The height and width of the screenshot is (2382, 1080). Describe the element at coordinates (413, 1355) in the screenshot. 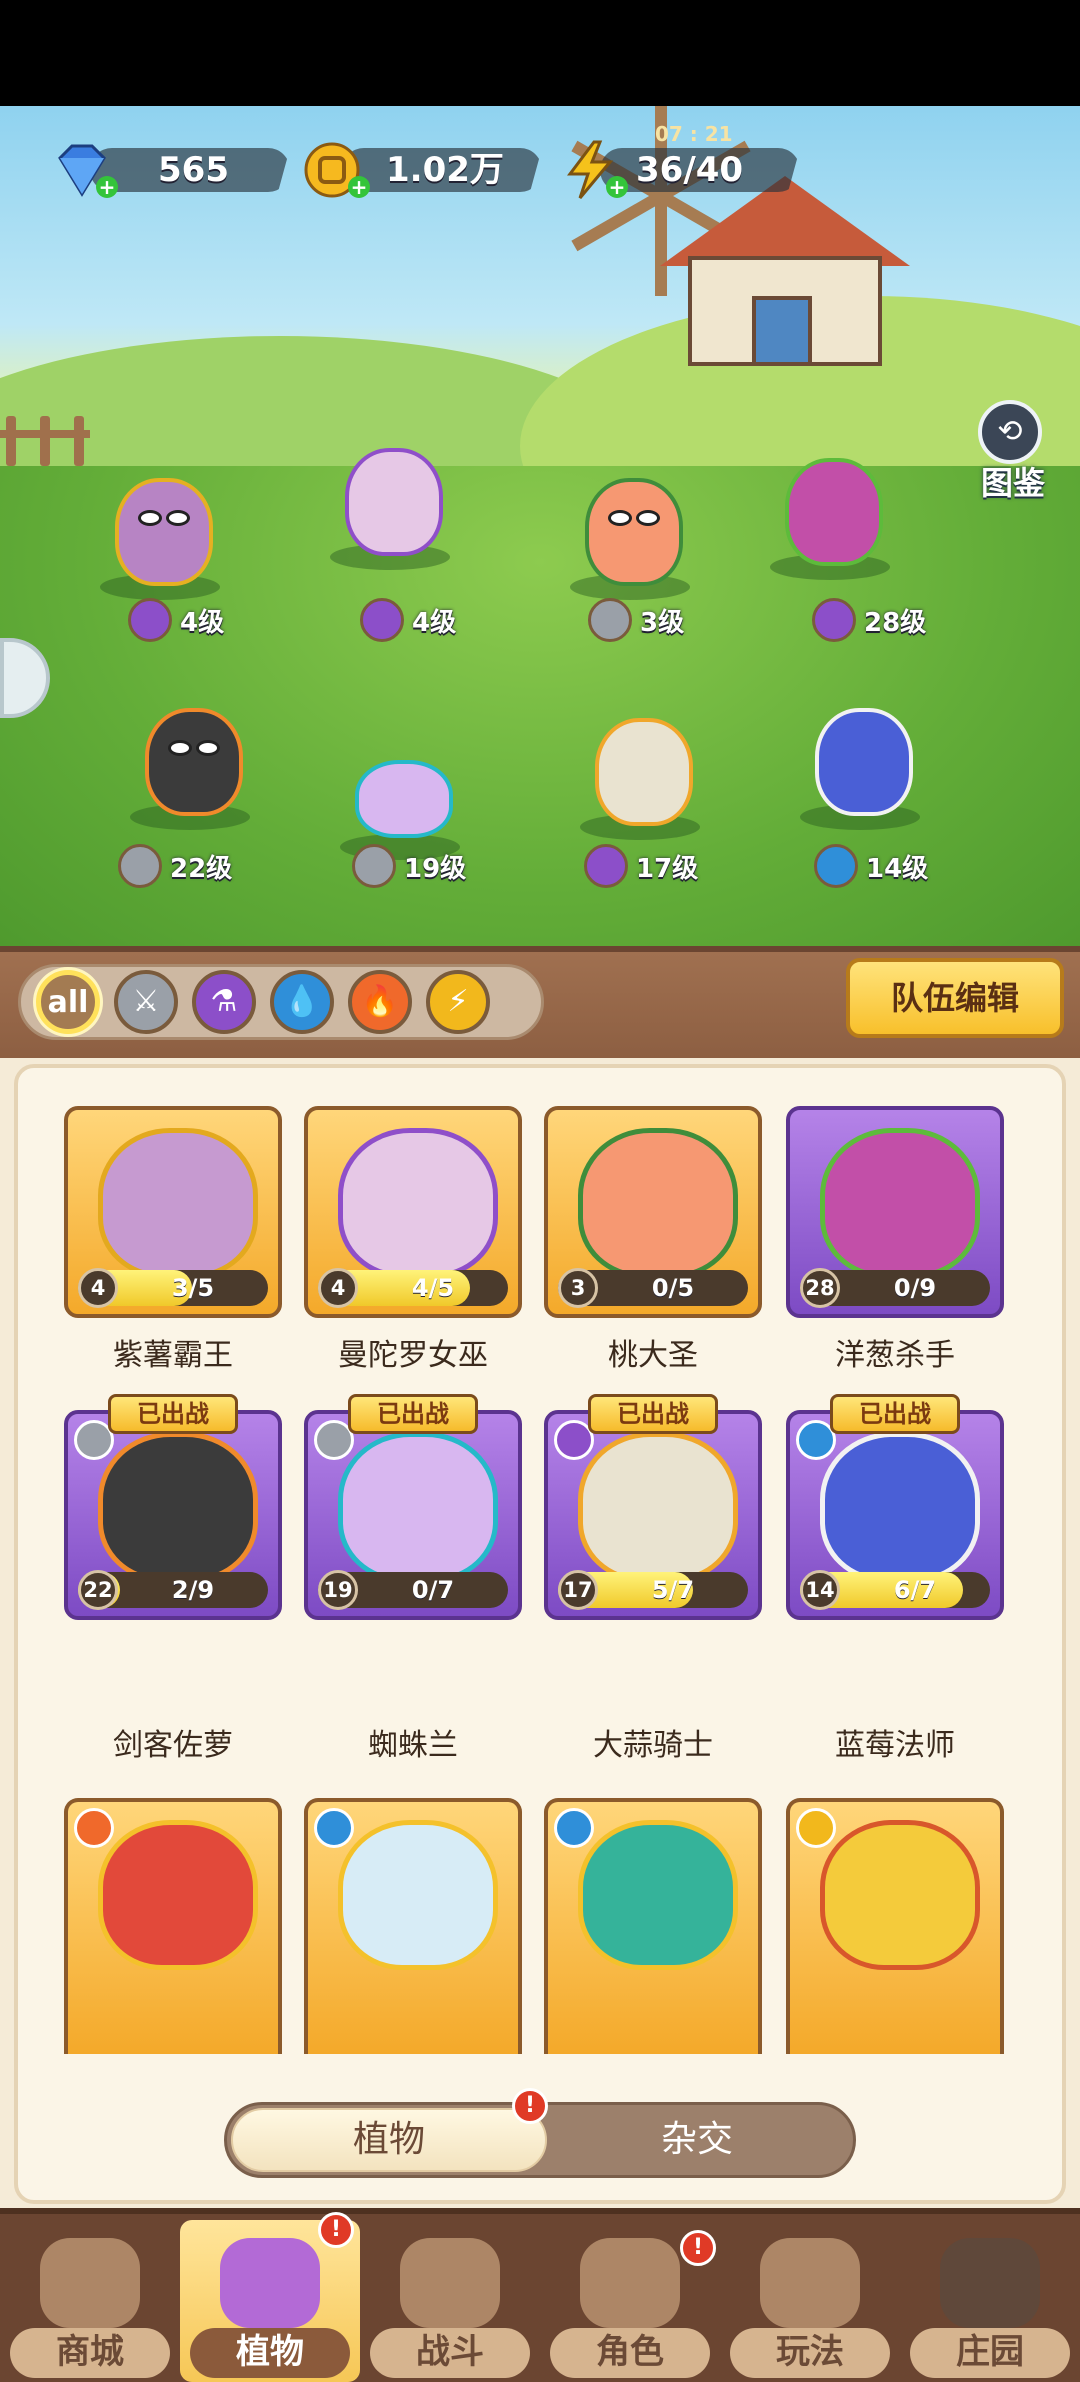

I see `card-name: 曼陀罗女巫` at that location.